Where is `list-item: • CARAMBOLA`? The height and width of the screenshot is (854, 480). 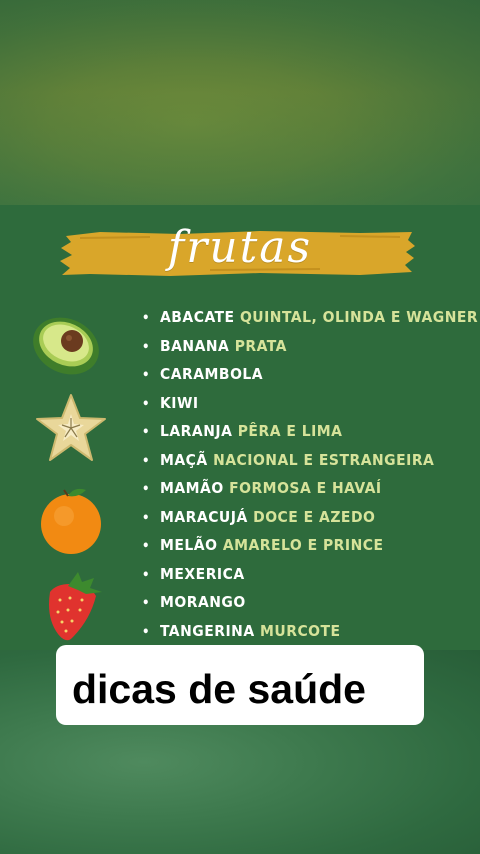 list-item: • CARAMBOLA is located at coordinates (203, 374).